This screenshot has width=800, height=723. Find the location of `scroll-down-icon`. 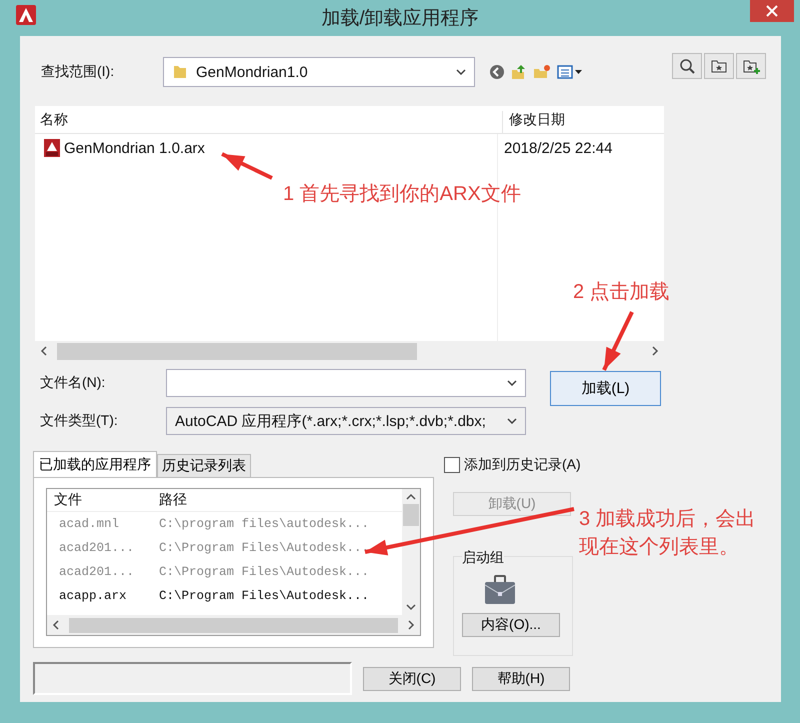

scroll-down-icon is located at coordinates (411, 607).